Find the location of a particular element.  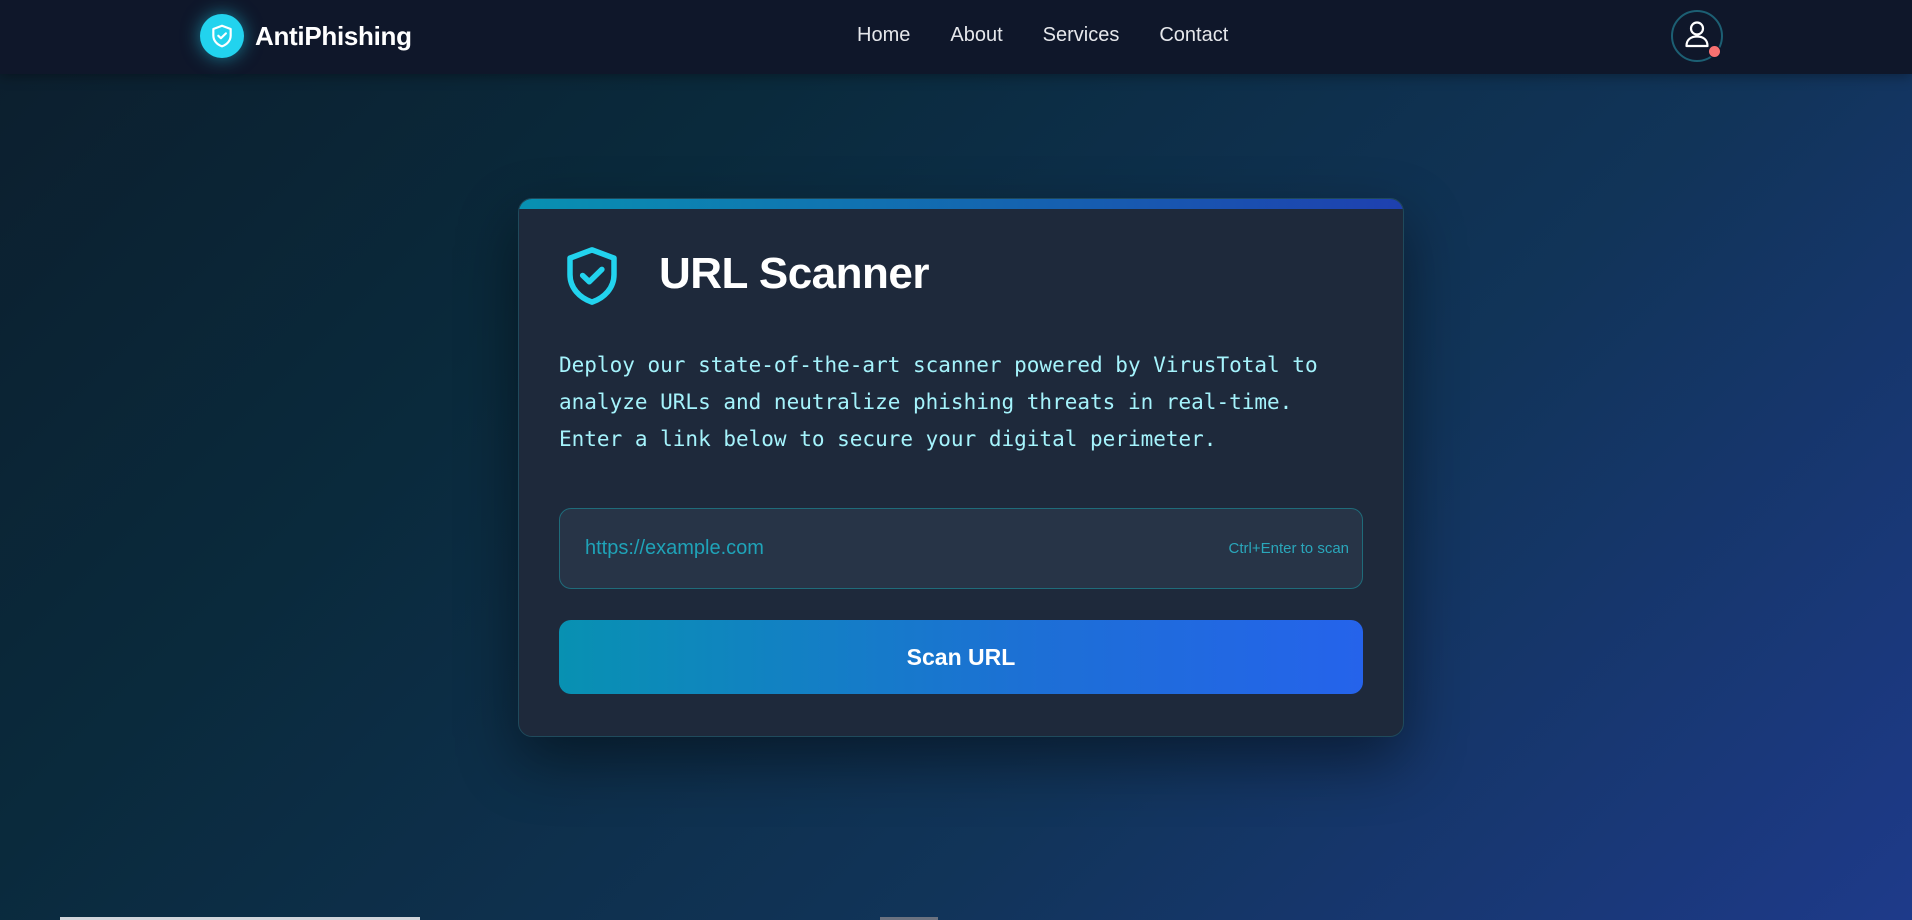

brand: AntiPhishing is located at coordinates (306, 36).